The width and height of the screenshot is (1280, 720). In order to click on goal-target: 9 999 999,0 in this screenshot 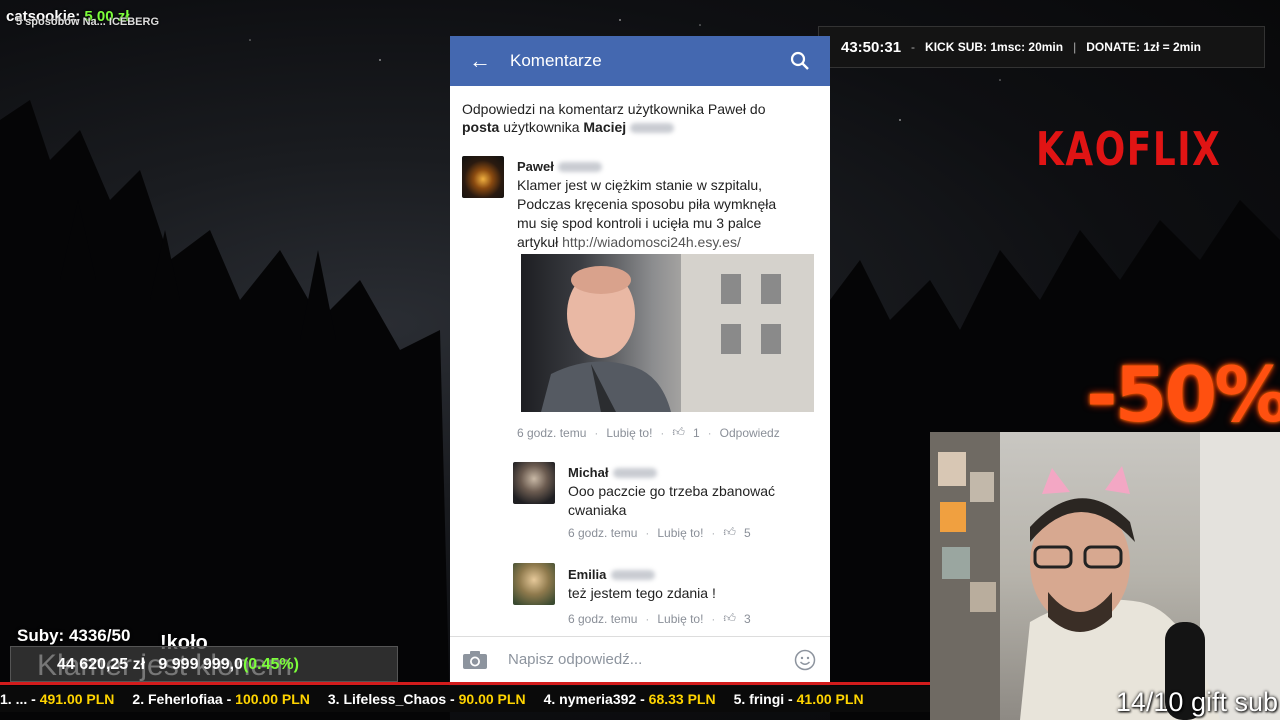, I will do `click(200, 664)`.